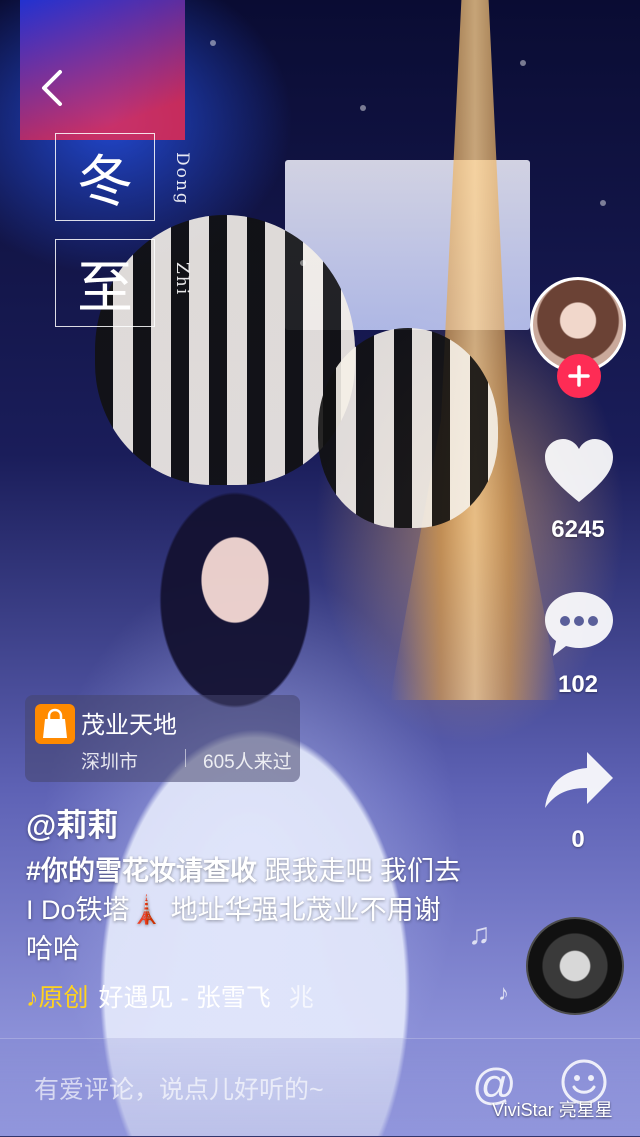 This screenshot has width=640, height=1137. Describe the element at coordinates (129, 725) in the screenshot. I see `poi-name: 茂业天地` at that location.